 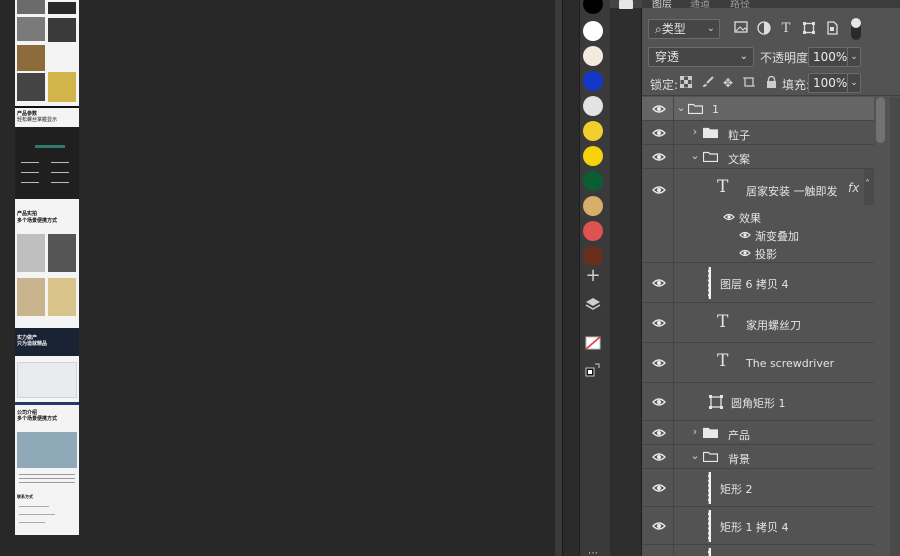 What do you see at coordinates (662, 5) in the screenshot?
I see `tab-layers: 图层` at bounding box center [662, 5].